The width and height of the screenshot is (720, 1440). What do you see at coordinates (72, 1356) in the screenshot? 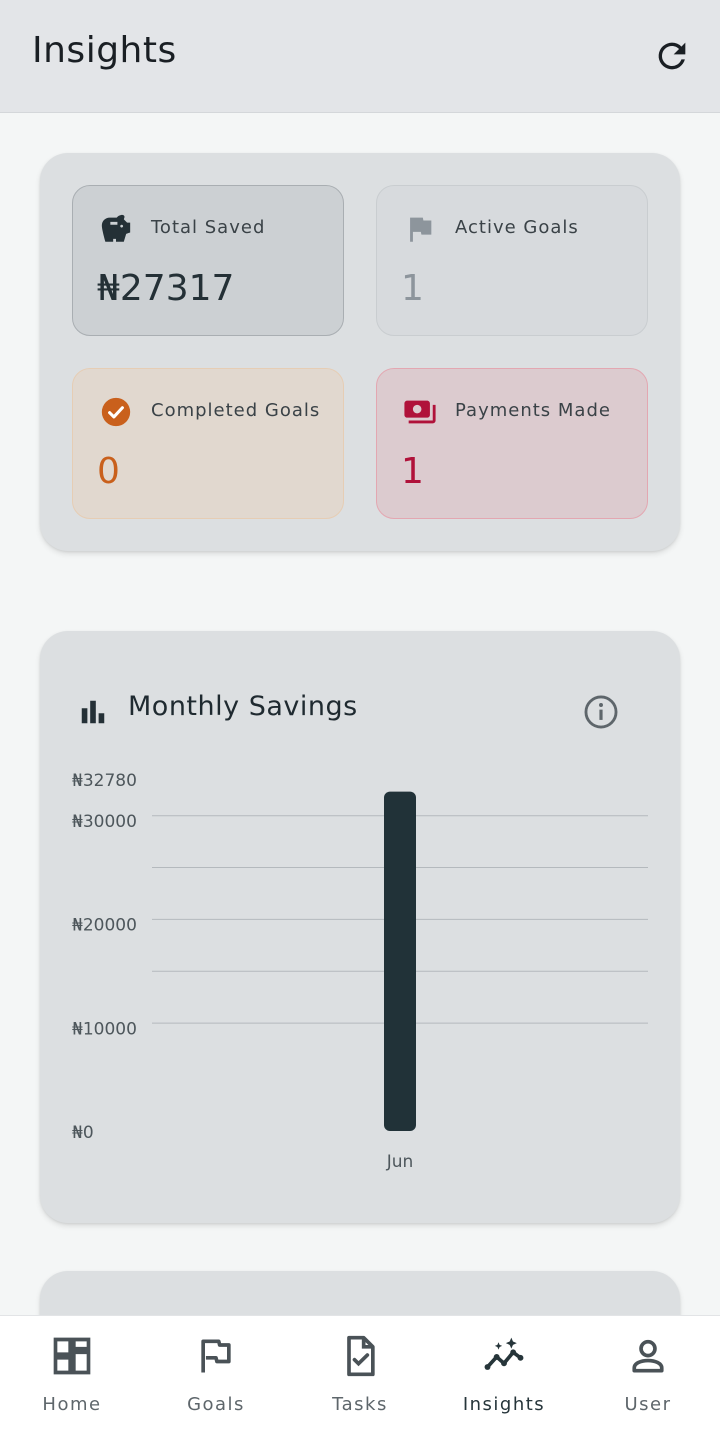
I see `dashboard-icon` at bounding box center [72, 1356].